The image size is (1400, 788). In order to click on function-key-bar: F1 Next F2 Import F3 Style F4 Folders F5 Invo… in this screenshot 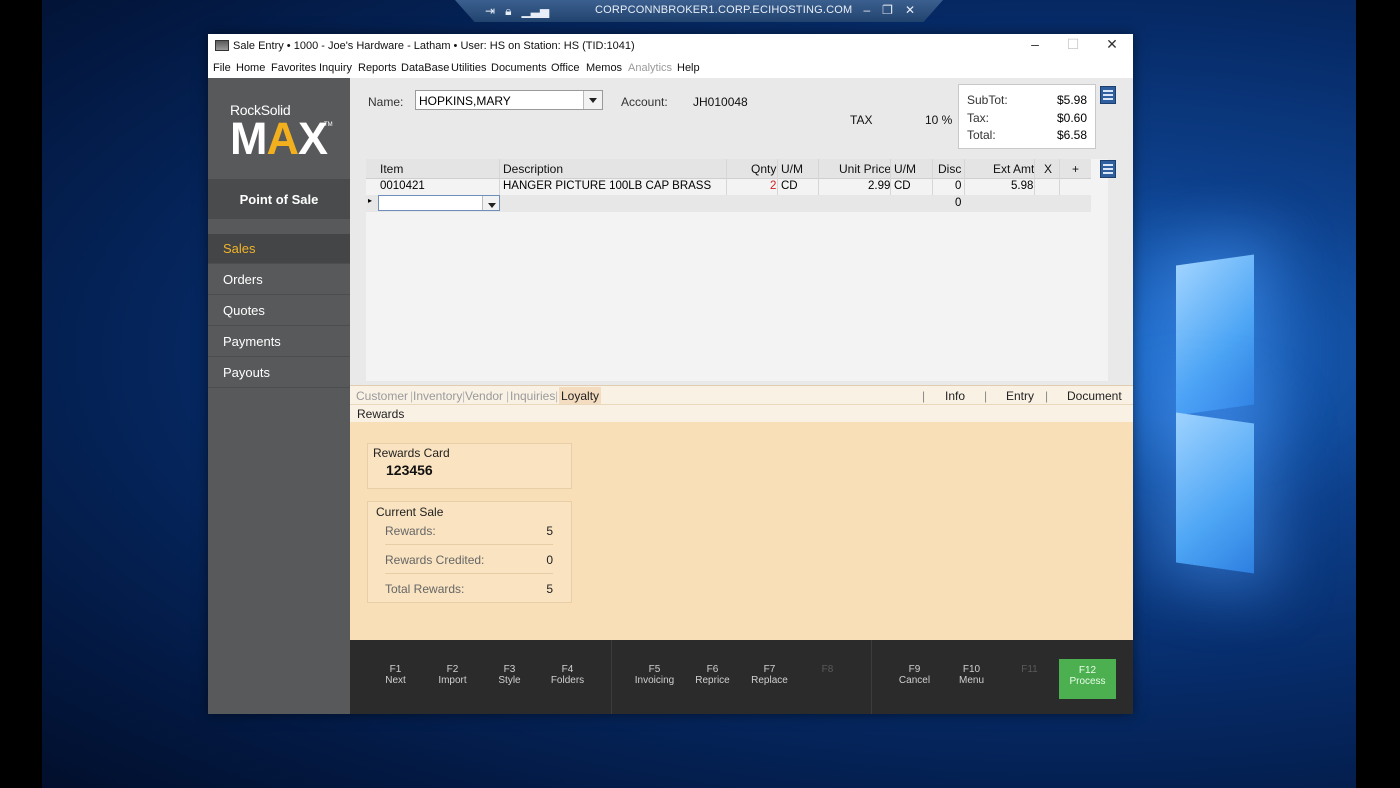, I will do `click(741, 677)`.